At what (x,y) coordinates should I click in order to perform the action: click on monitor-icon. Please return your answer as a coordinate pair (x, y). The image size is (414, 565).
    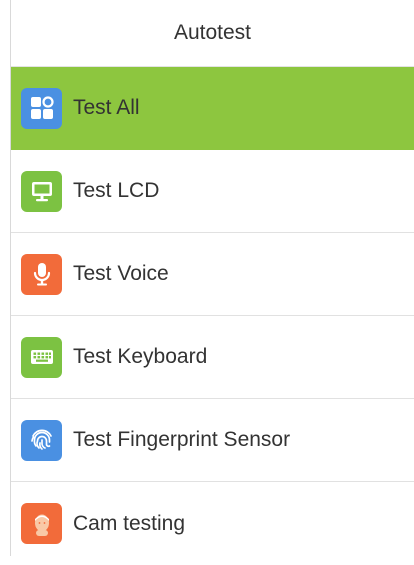
    Looking at the image, I should click on (41, 191).